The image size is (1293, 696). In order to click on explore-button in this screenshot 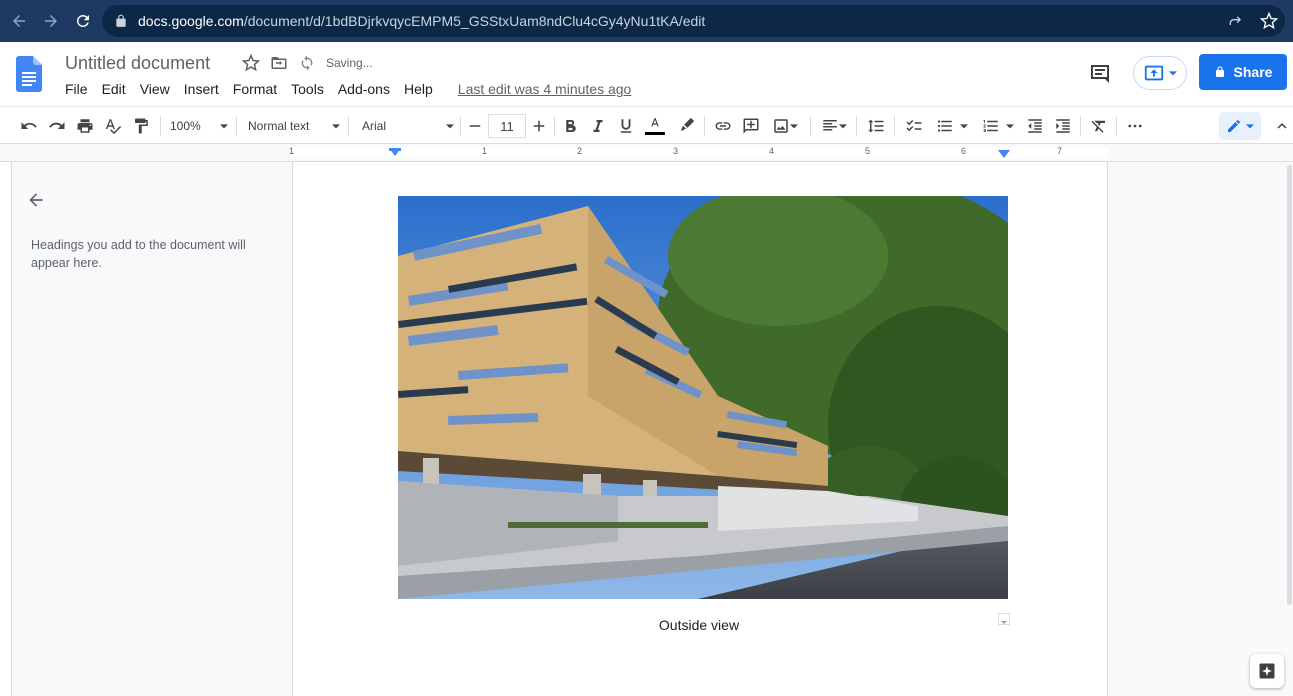, I will do `click(1267, 671)`.